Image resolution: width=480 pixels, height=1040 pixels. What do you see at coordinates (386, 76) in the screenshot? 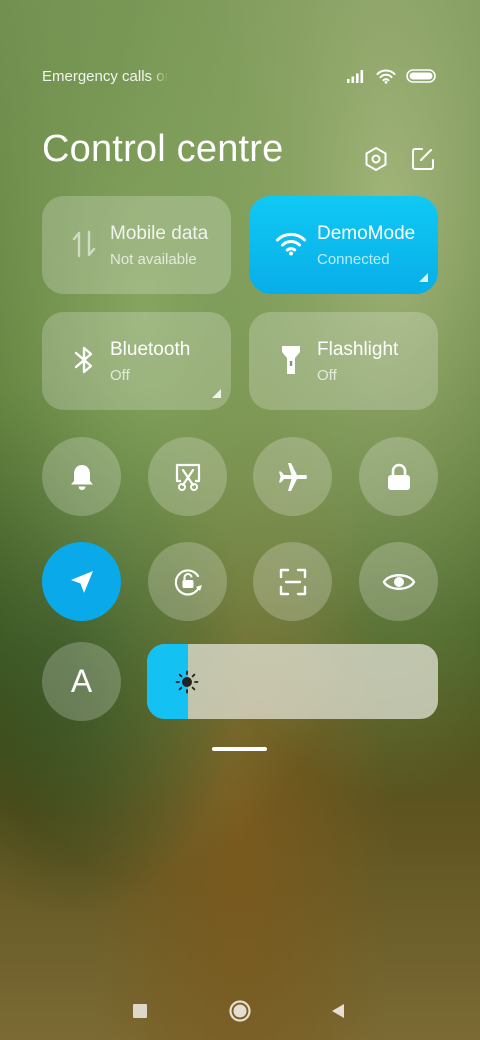
I see `wifi-status-icon` at bounding box center [386, 76].